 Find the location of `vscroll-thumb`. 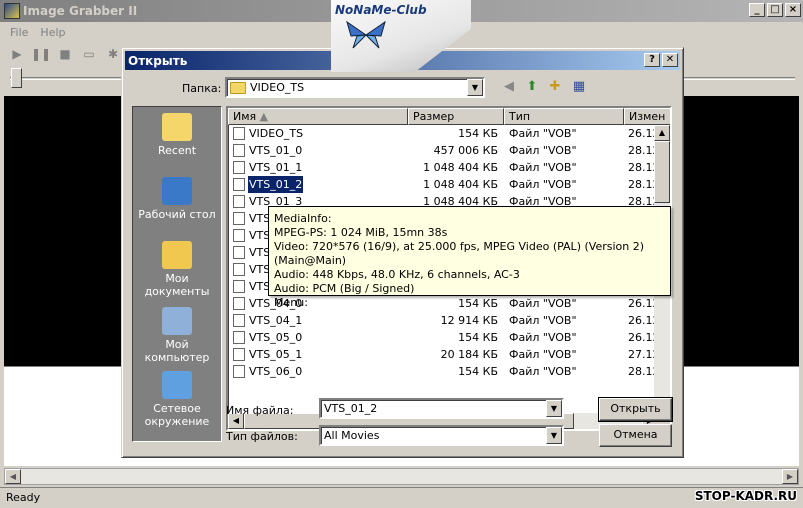

vscroll-thumb is located at coordinates (662, 172).